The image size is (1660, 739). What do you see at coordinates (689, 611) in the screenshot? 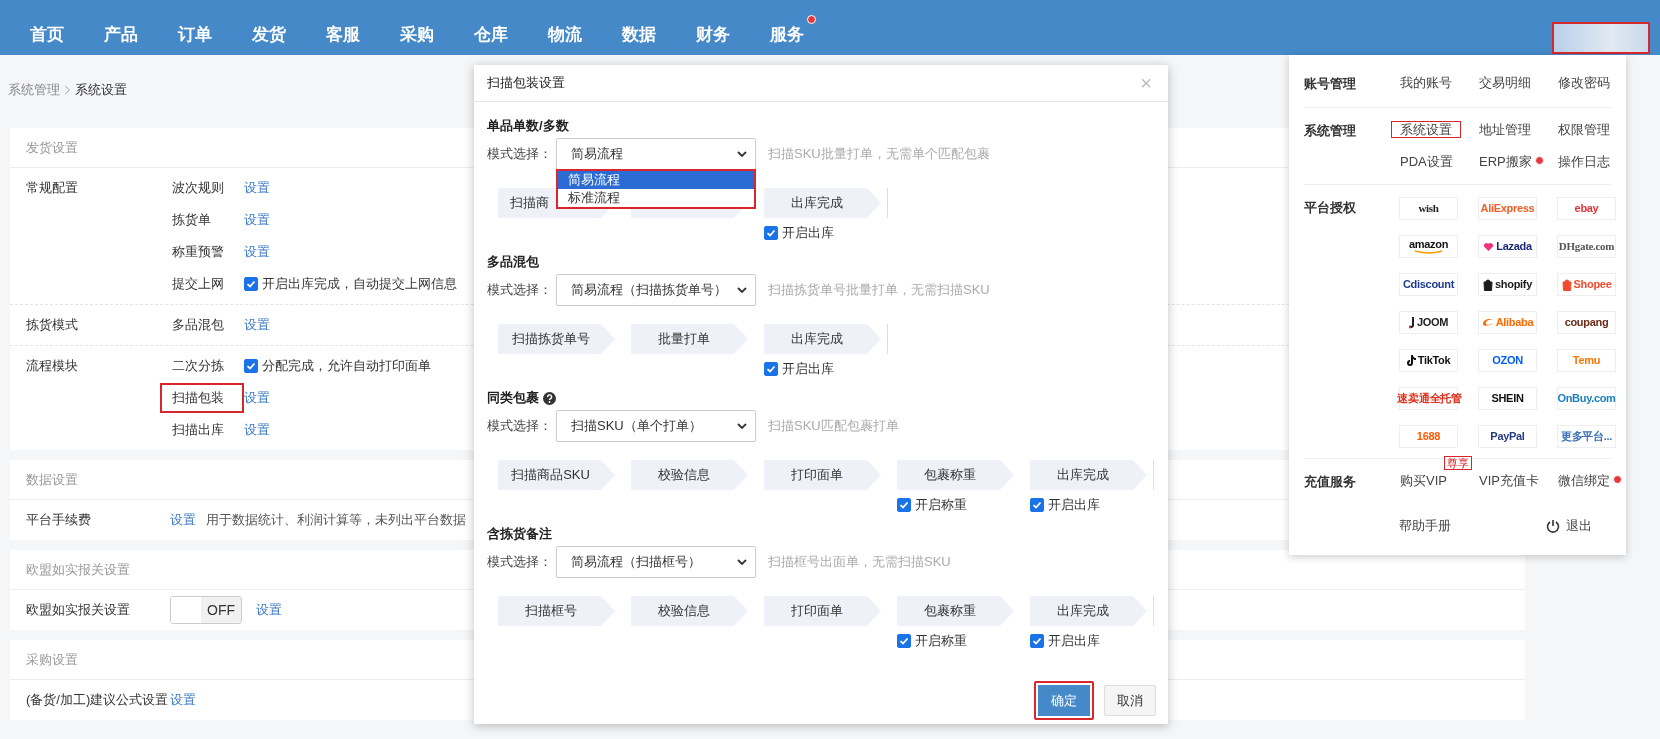
I see `process-step: 校验信息` at bounding box center [689, 611].